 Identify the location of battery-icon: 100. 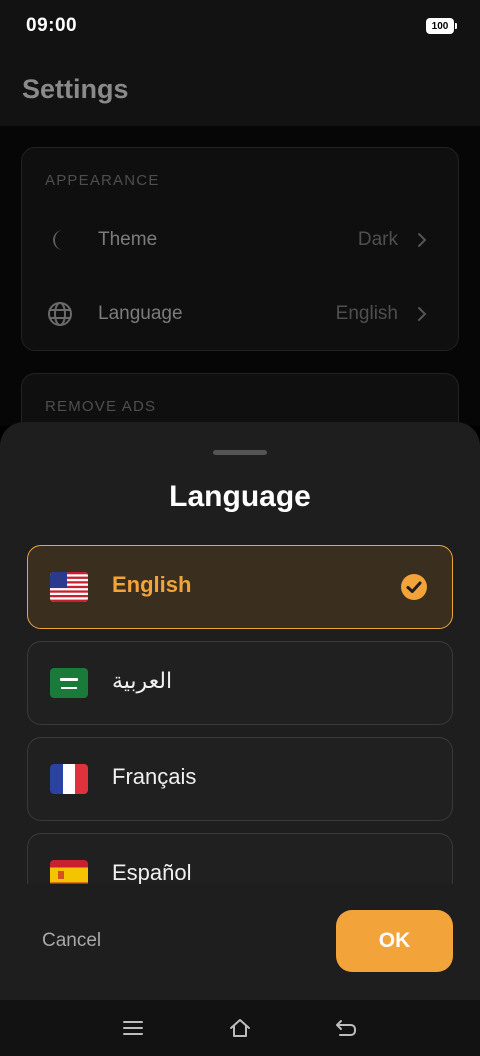
(441, 26).